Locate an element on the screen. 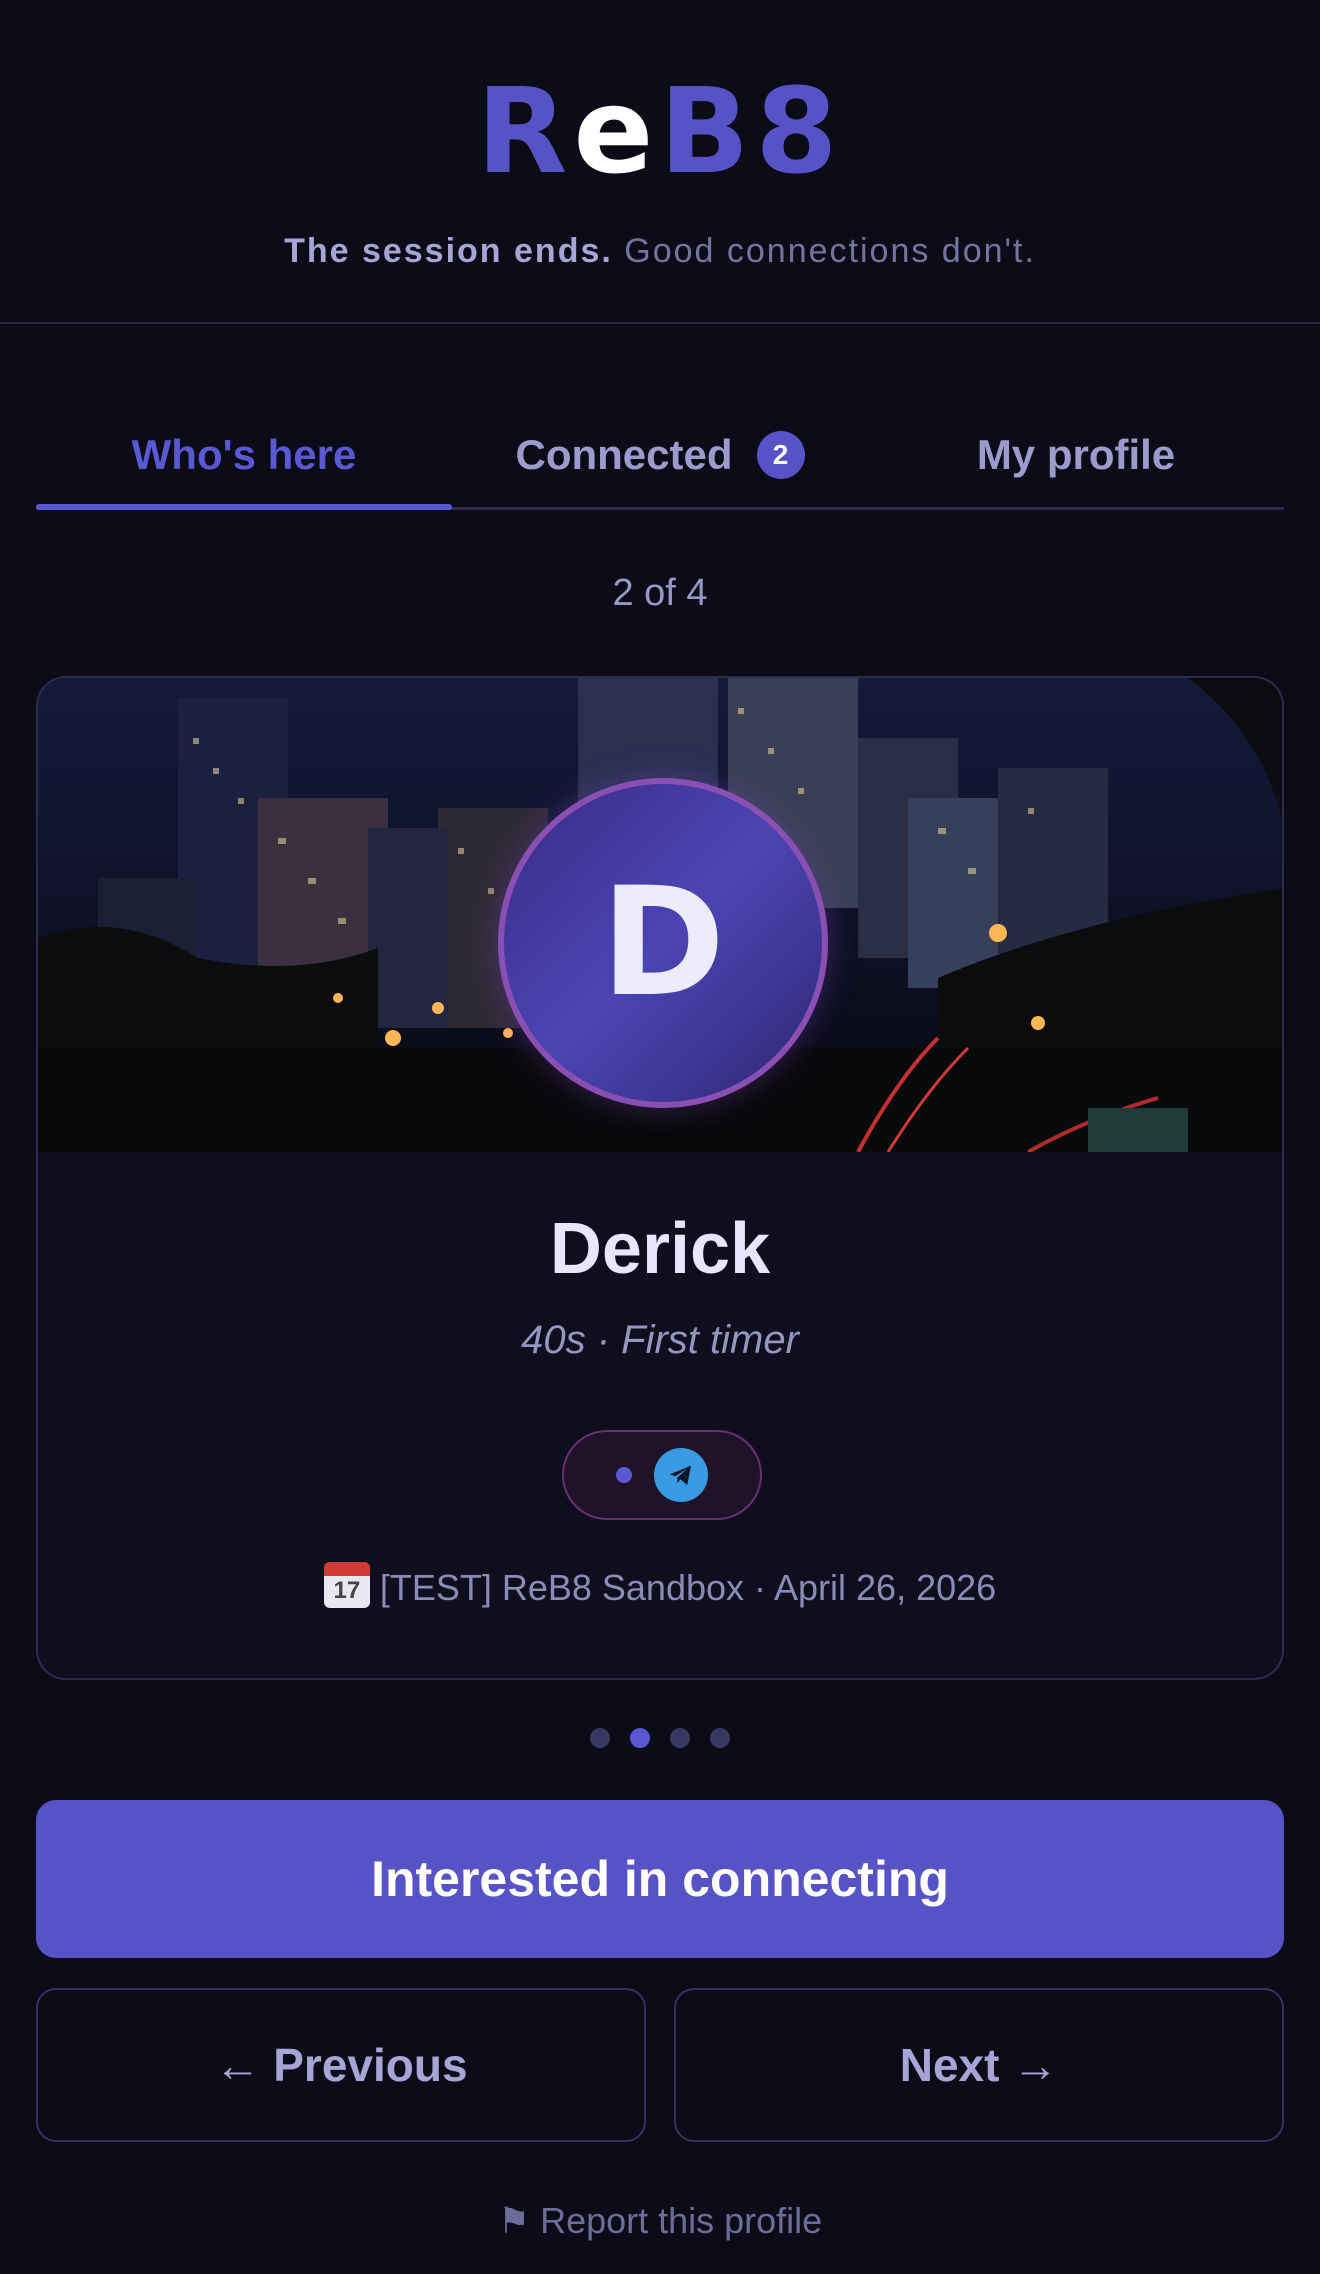  tagline-bold: The session ends. is located at coordinates (448, 251).